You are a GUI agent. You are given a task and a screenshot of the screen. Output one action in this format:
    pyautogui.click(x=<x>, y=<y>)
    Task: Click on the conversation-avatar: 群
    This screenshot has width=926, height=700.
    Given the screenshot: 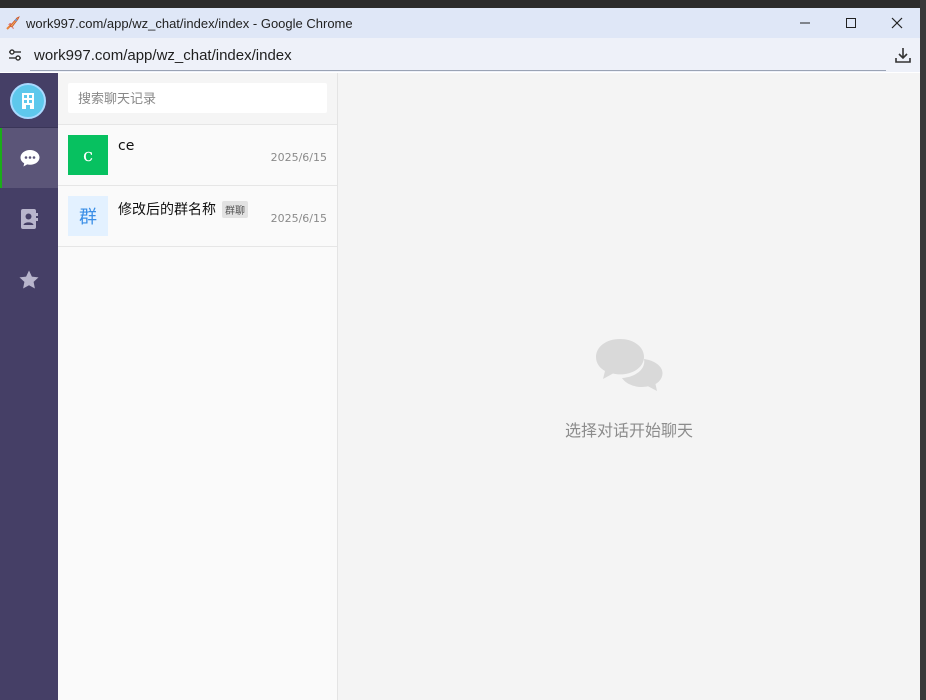 What is the action you would take?
    pyautogui.click(x=88, y=216)
    